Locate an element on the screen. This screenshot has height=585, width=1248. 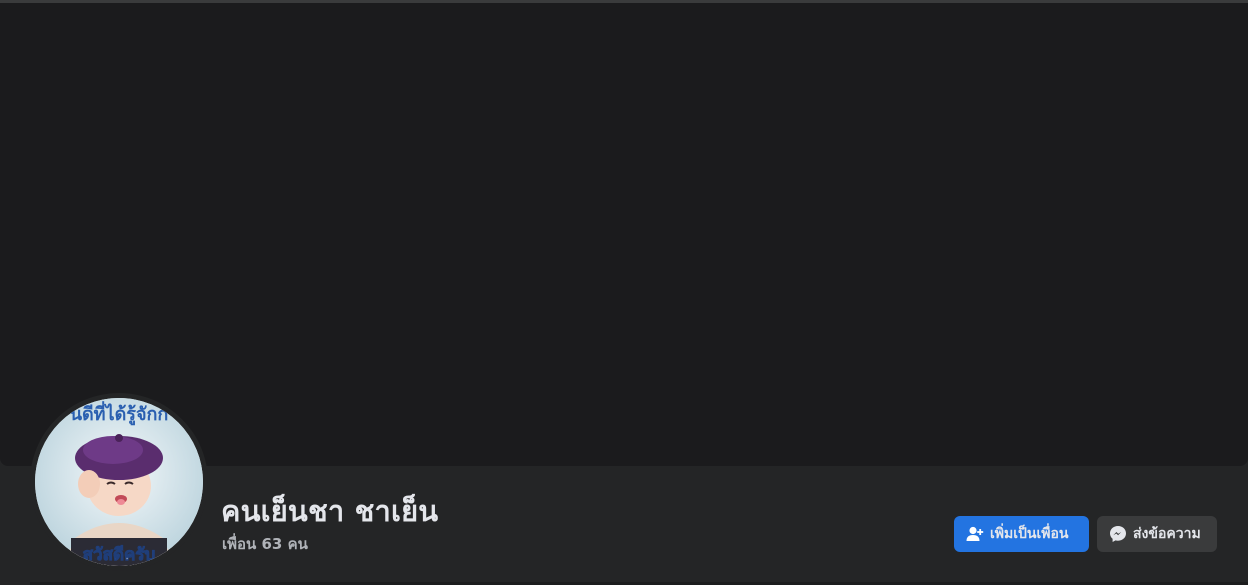
profile-picture: นดีที่ได้รู้จักก สวัสดีครับ is located at coordinates (119, 482).